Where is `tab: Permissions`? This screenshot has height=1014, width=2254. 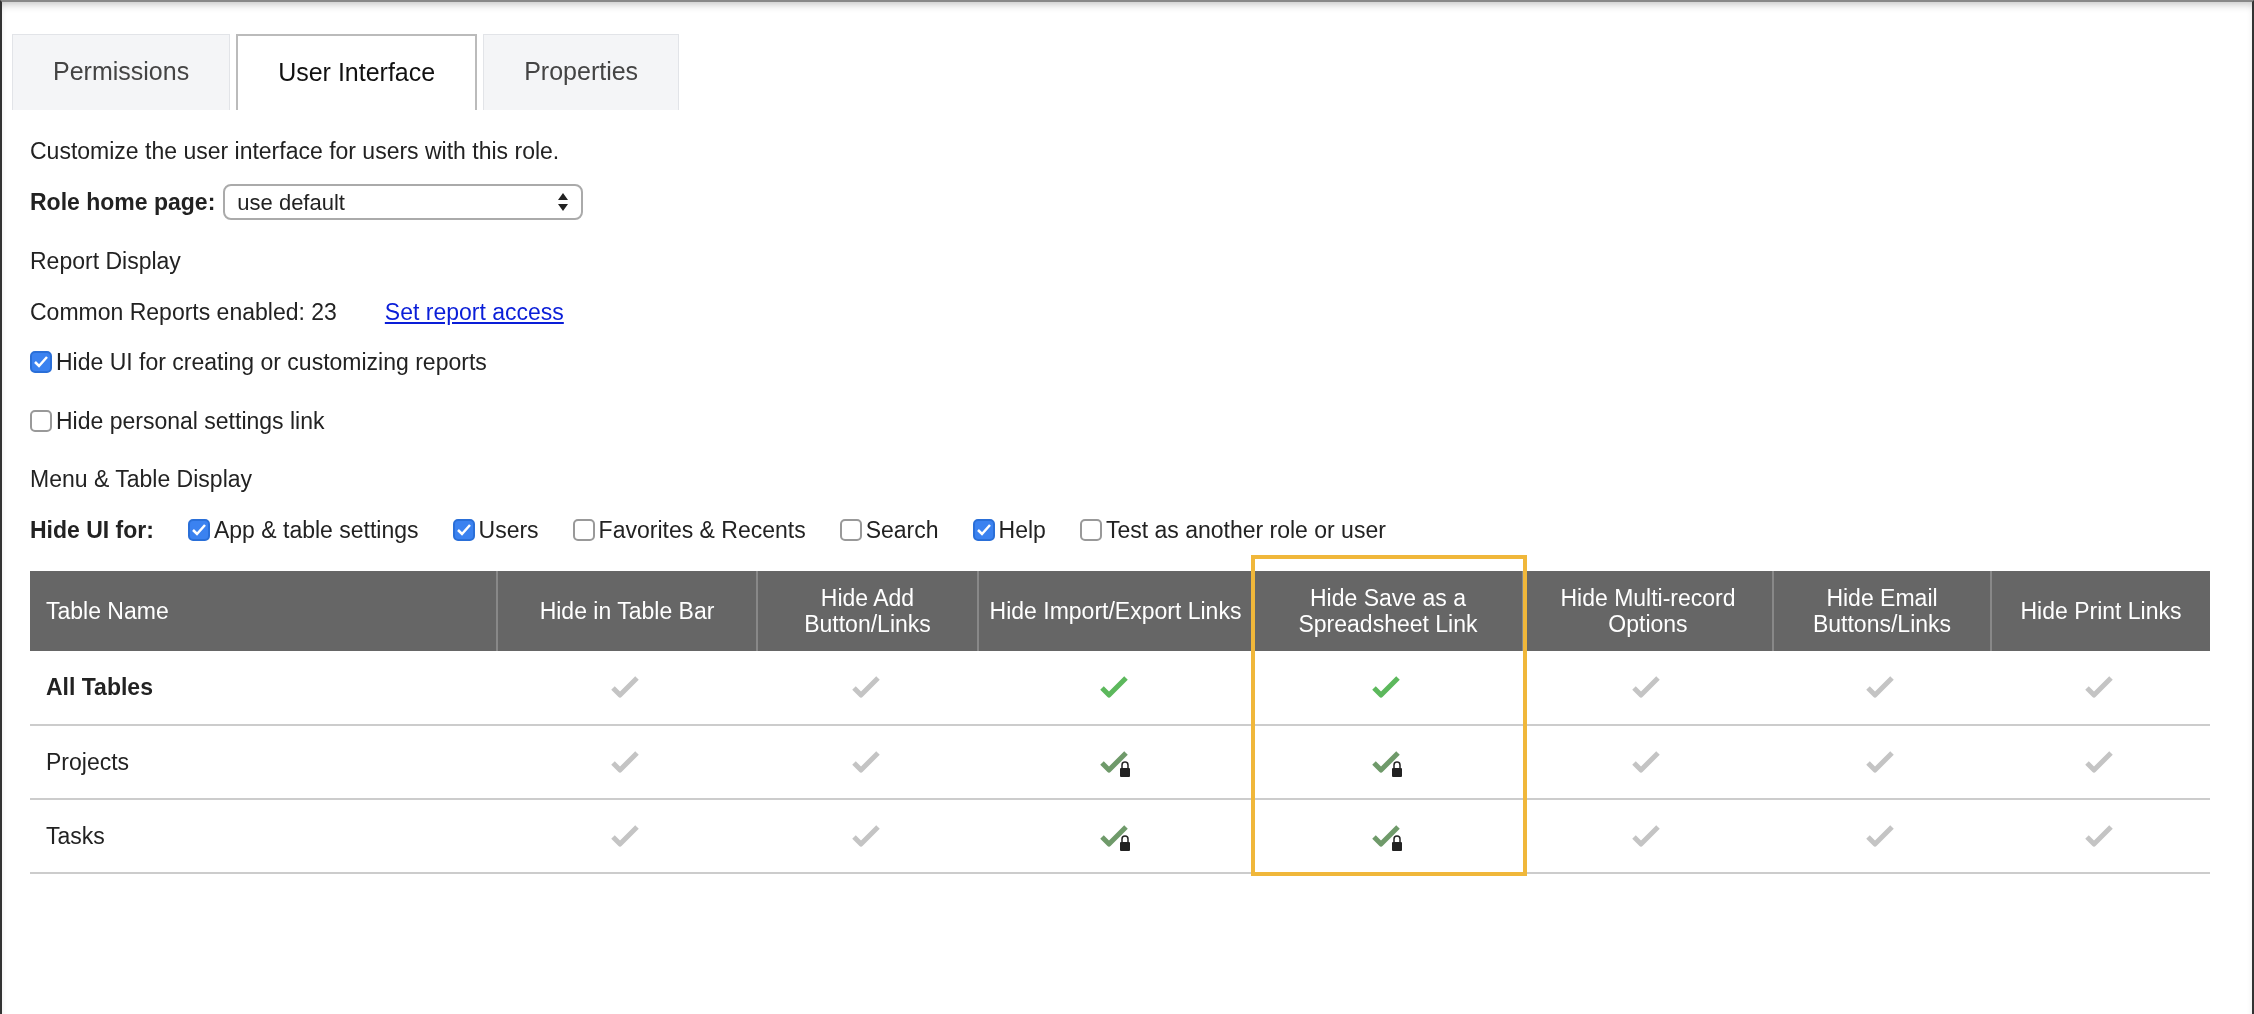 tab: Permissions is located at coordinates (121, 72).